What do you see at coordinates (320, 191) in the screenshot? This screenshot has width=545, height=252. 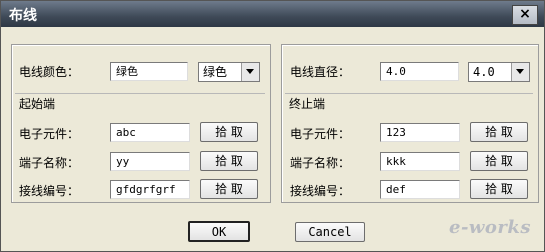 I see `finish-wire-no-label: 接线编号：` at bounding box center [320, 191].